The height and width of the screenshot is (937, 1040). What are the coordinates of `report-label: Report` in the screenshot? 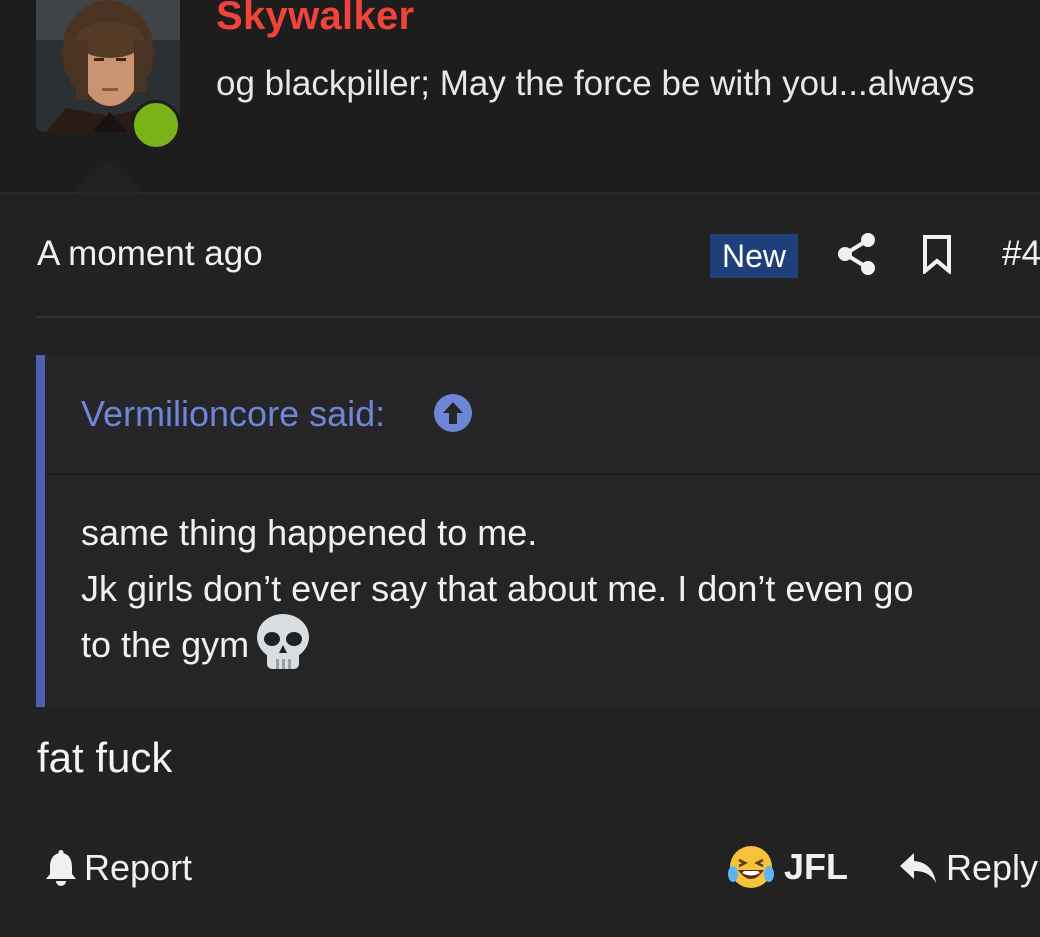 It's located at (138, 867).